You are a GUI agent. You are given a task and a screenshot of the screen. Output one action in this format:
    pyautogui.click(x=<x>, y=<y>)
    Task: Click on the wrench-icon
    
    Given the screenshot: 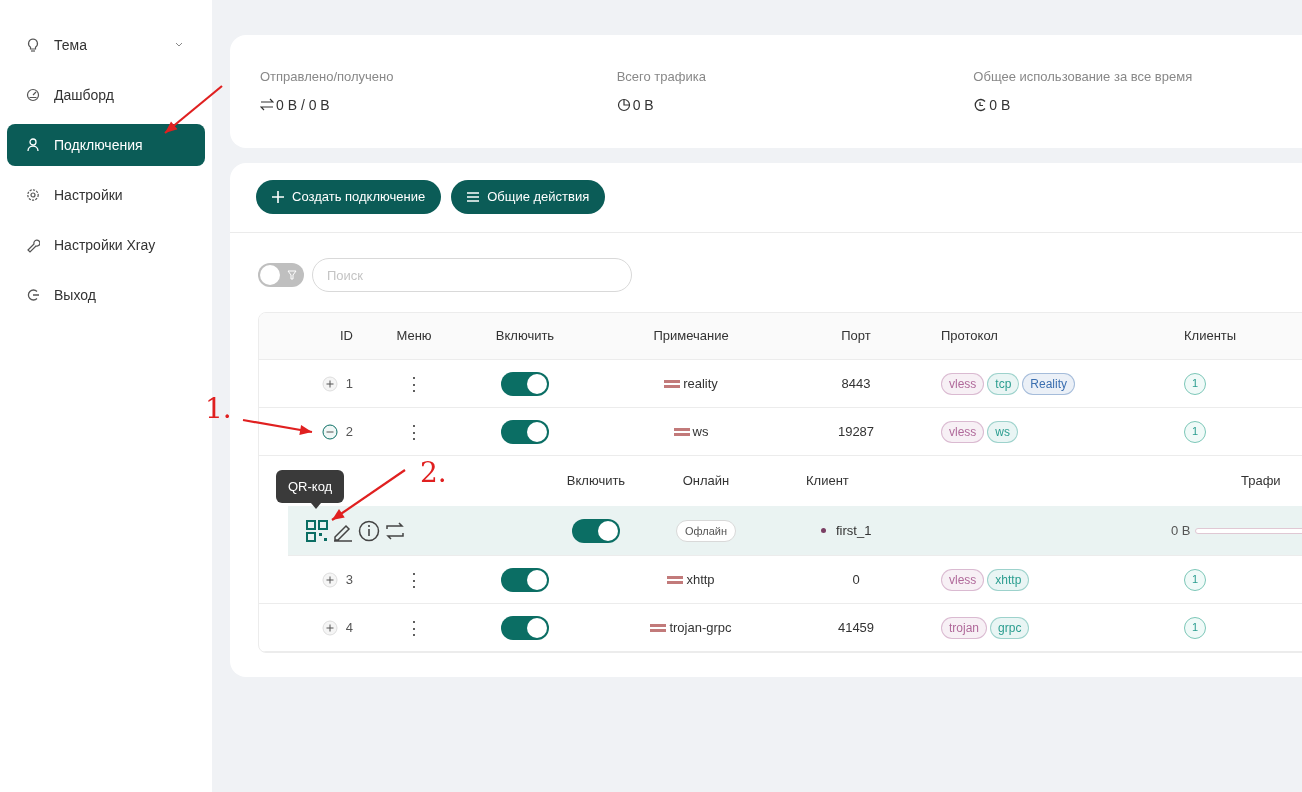 What is the action you would take?
    pyautogui.click(x=33, y=245)
    